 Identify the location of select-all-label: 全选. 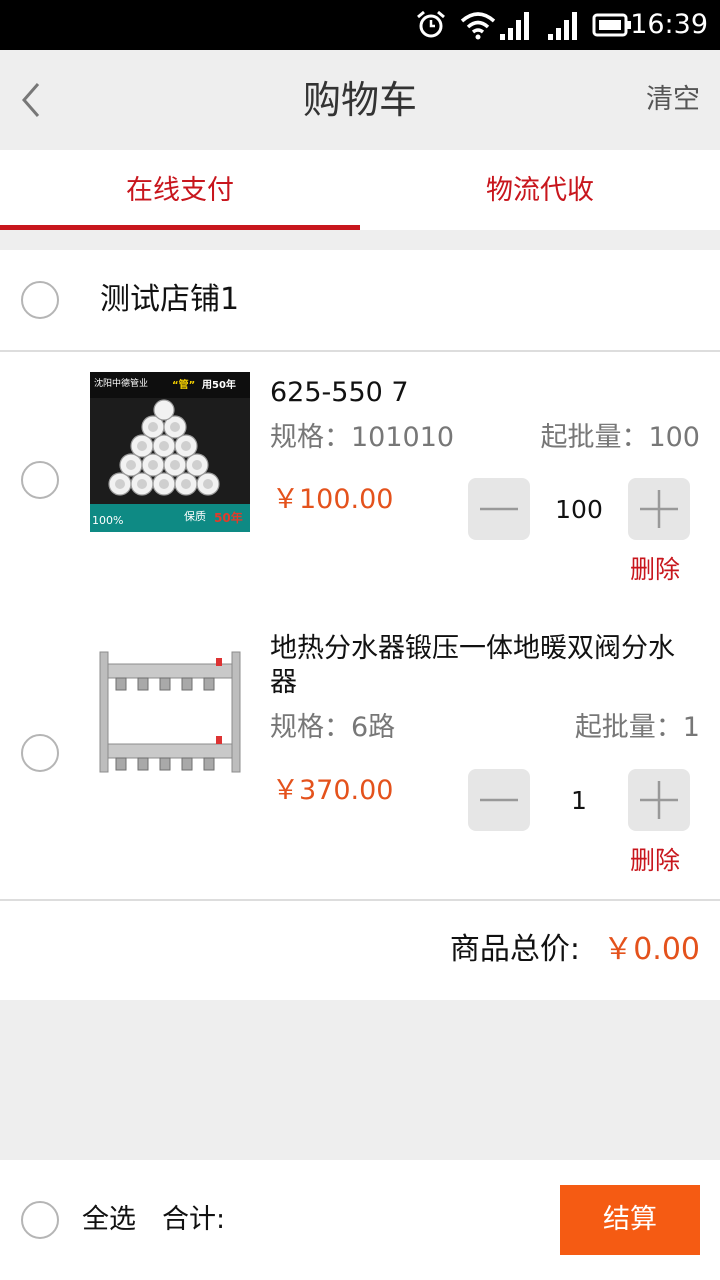
(109, 1220).